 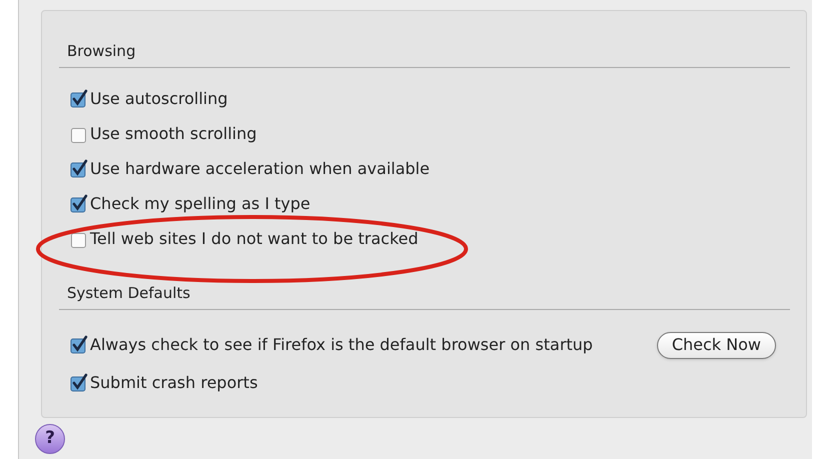 What do you see at coordinates (101, 51) in the screenshot?
I see `section-heading: Browsing` at bounding box center [101, 51].